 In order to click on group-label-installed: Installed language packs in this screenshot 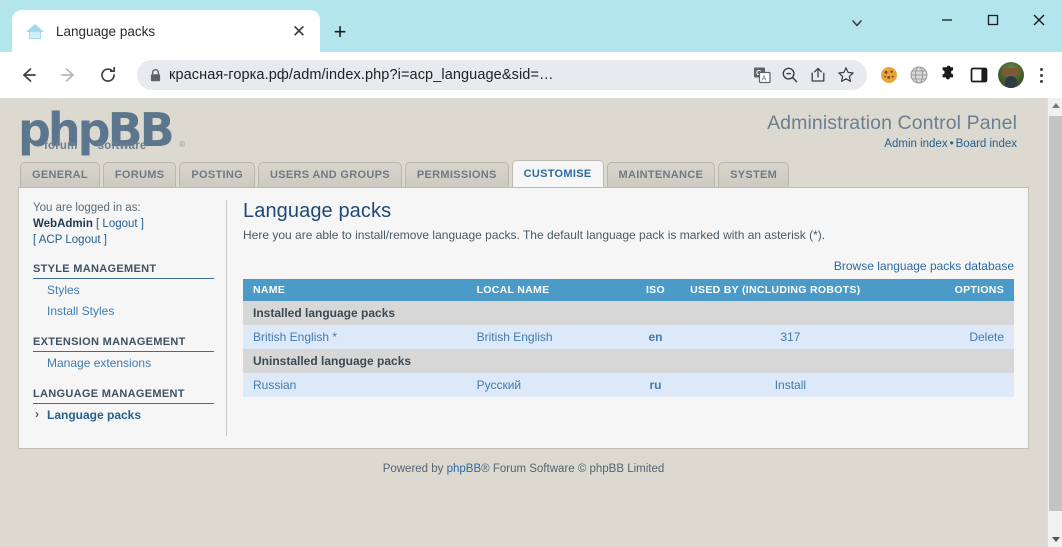, I will do `click(628, 313)`.